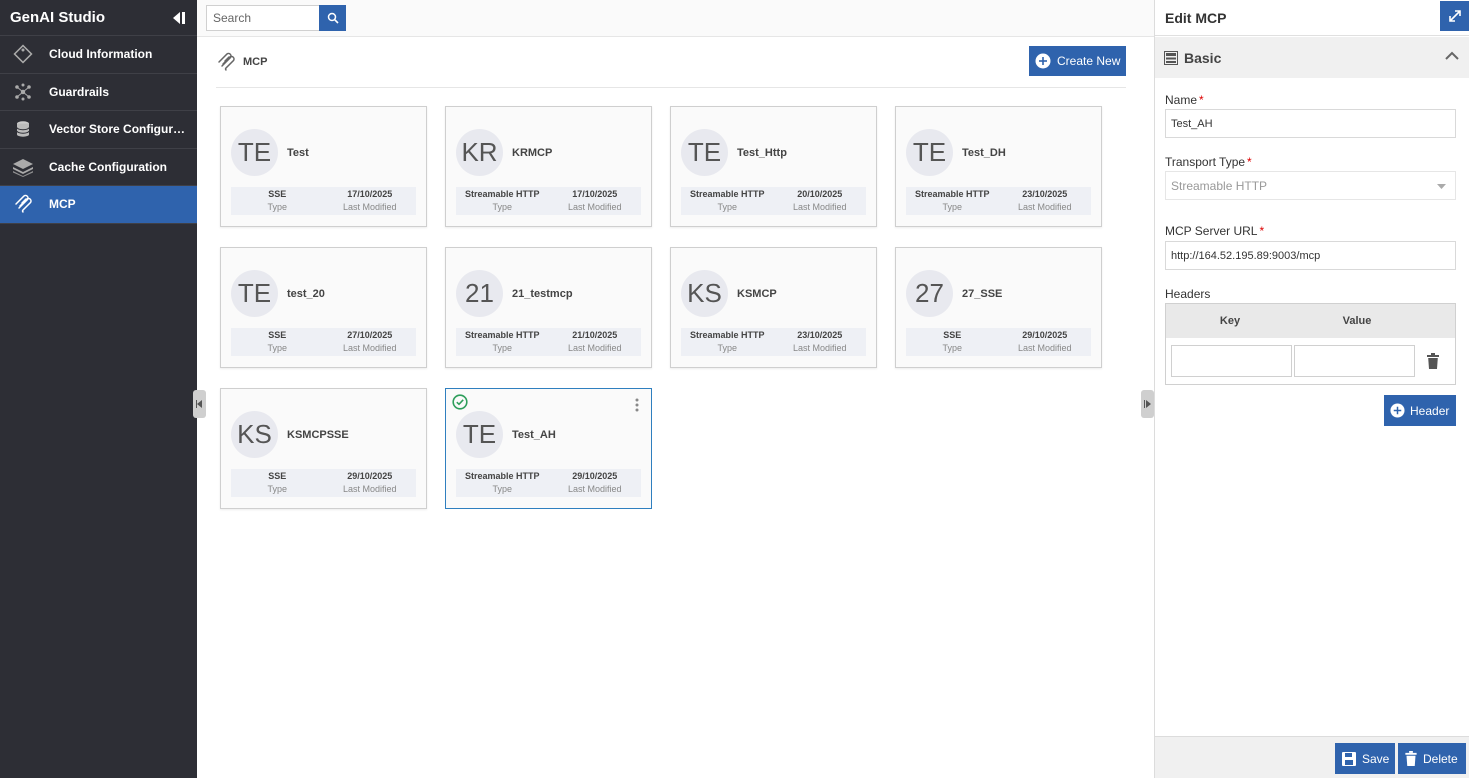 The image size is (1469, 778). Describe the element at coordinates (762, 153) in the screenshot. I see `card-name: Test_Http` at that location.